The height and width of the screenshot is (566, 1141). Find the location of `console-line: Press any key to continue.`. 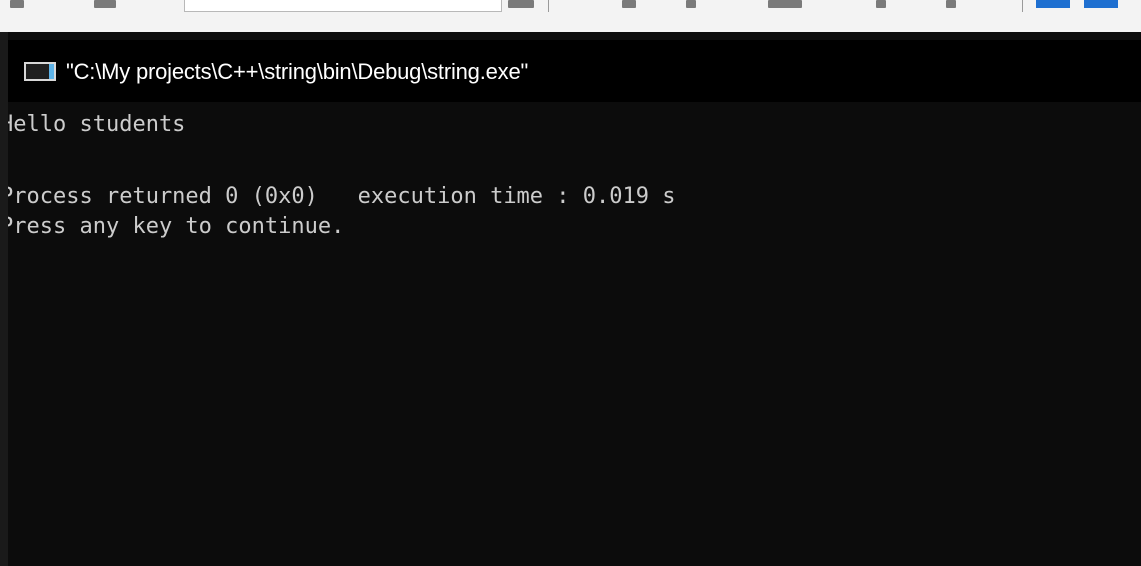

console-line: Press any key to continue. is located at coordinates (176, 226).